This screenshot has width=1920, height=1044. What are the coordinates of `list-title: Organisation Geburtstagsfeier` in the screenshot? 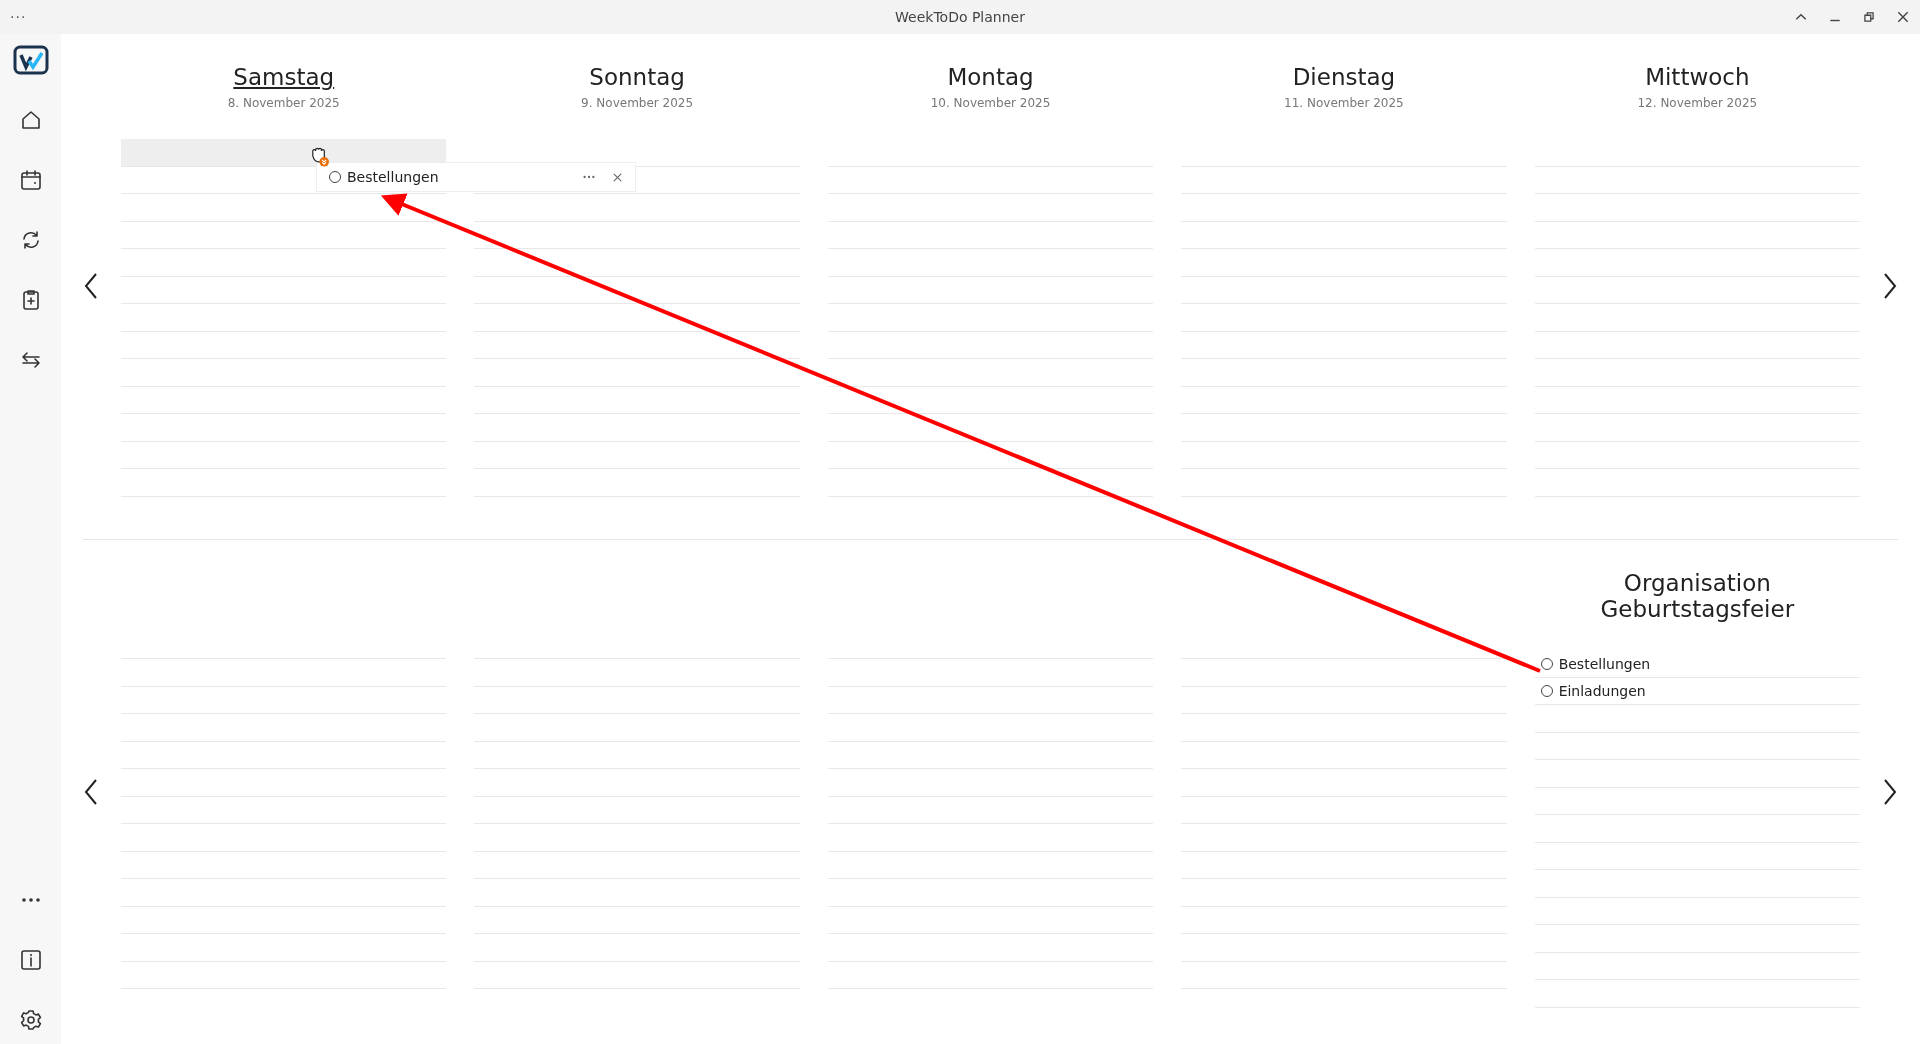 It's located at (1697, 596).